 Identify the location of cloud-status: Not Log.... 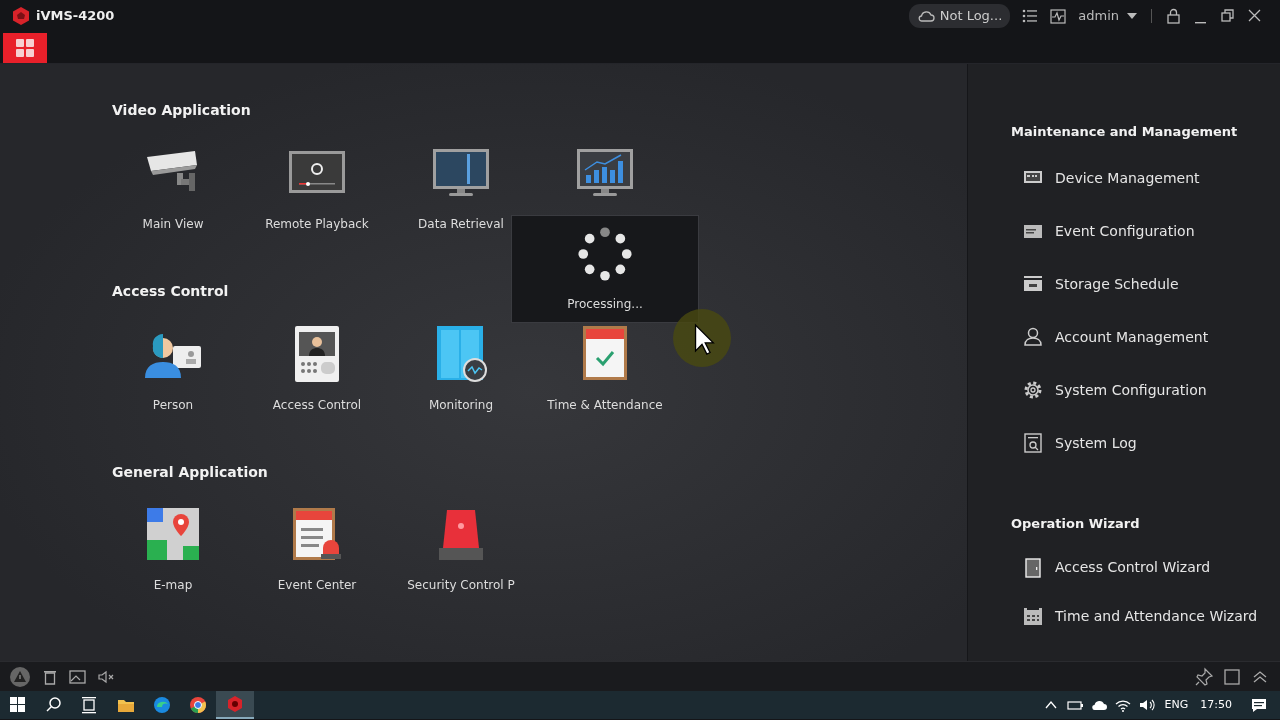
(959, 16).